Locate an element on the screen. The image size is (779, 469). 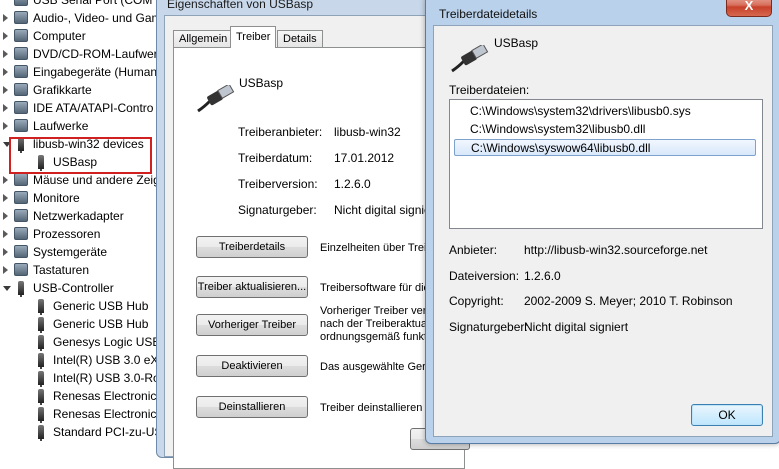
copyright-value: 2002-2009 S. Meyer; 2010 T. Robinson is located at coordinates (628, 301).